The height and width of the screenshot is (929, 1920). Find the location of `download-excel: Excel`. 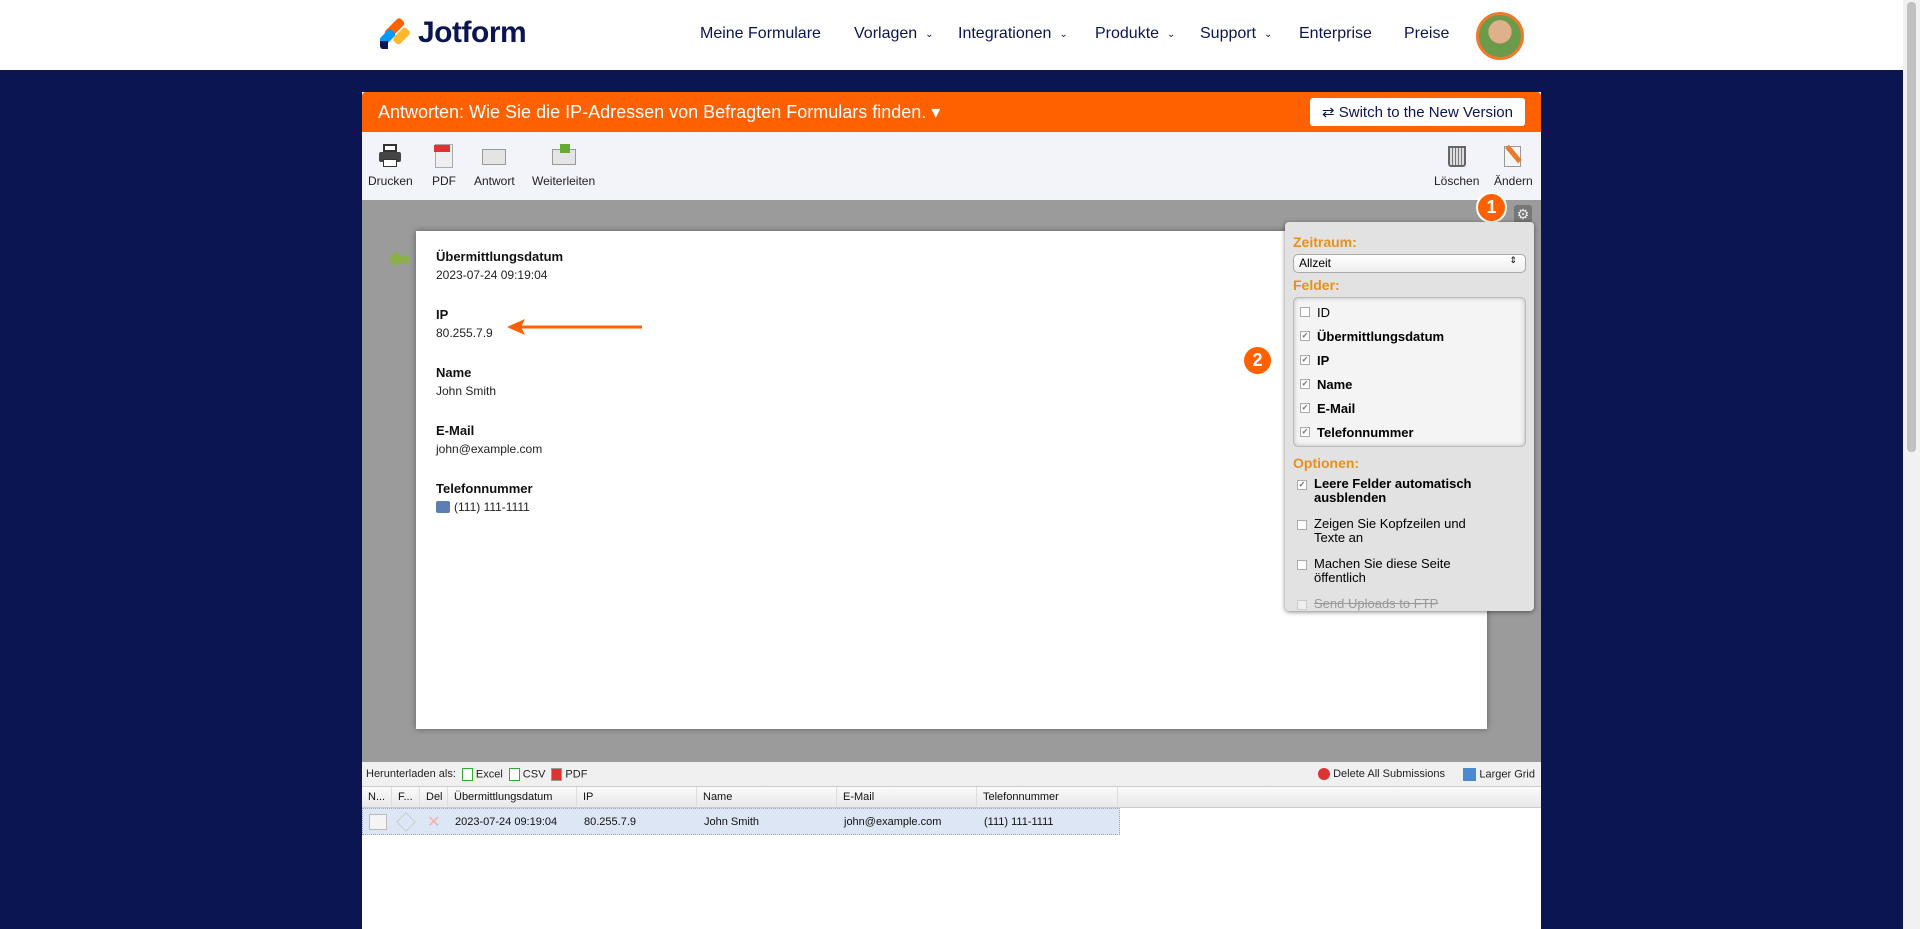

download-excel: Excel is located at coordinates (482, 774).